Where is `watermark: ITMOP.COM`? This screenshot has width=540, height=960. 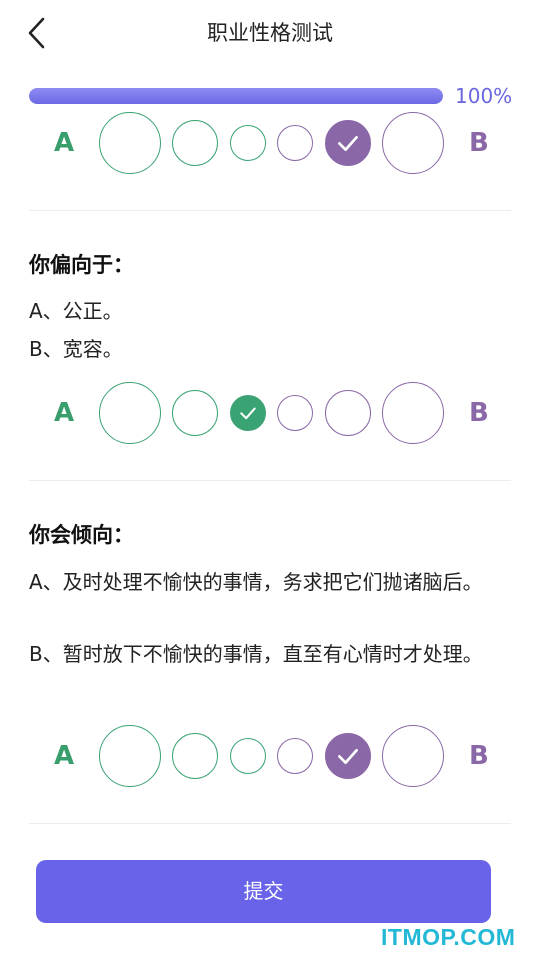
watermark: ITMOP.COM is located at coordinates (448, 937).